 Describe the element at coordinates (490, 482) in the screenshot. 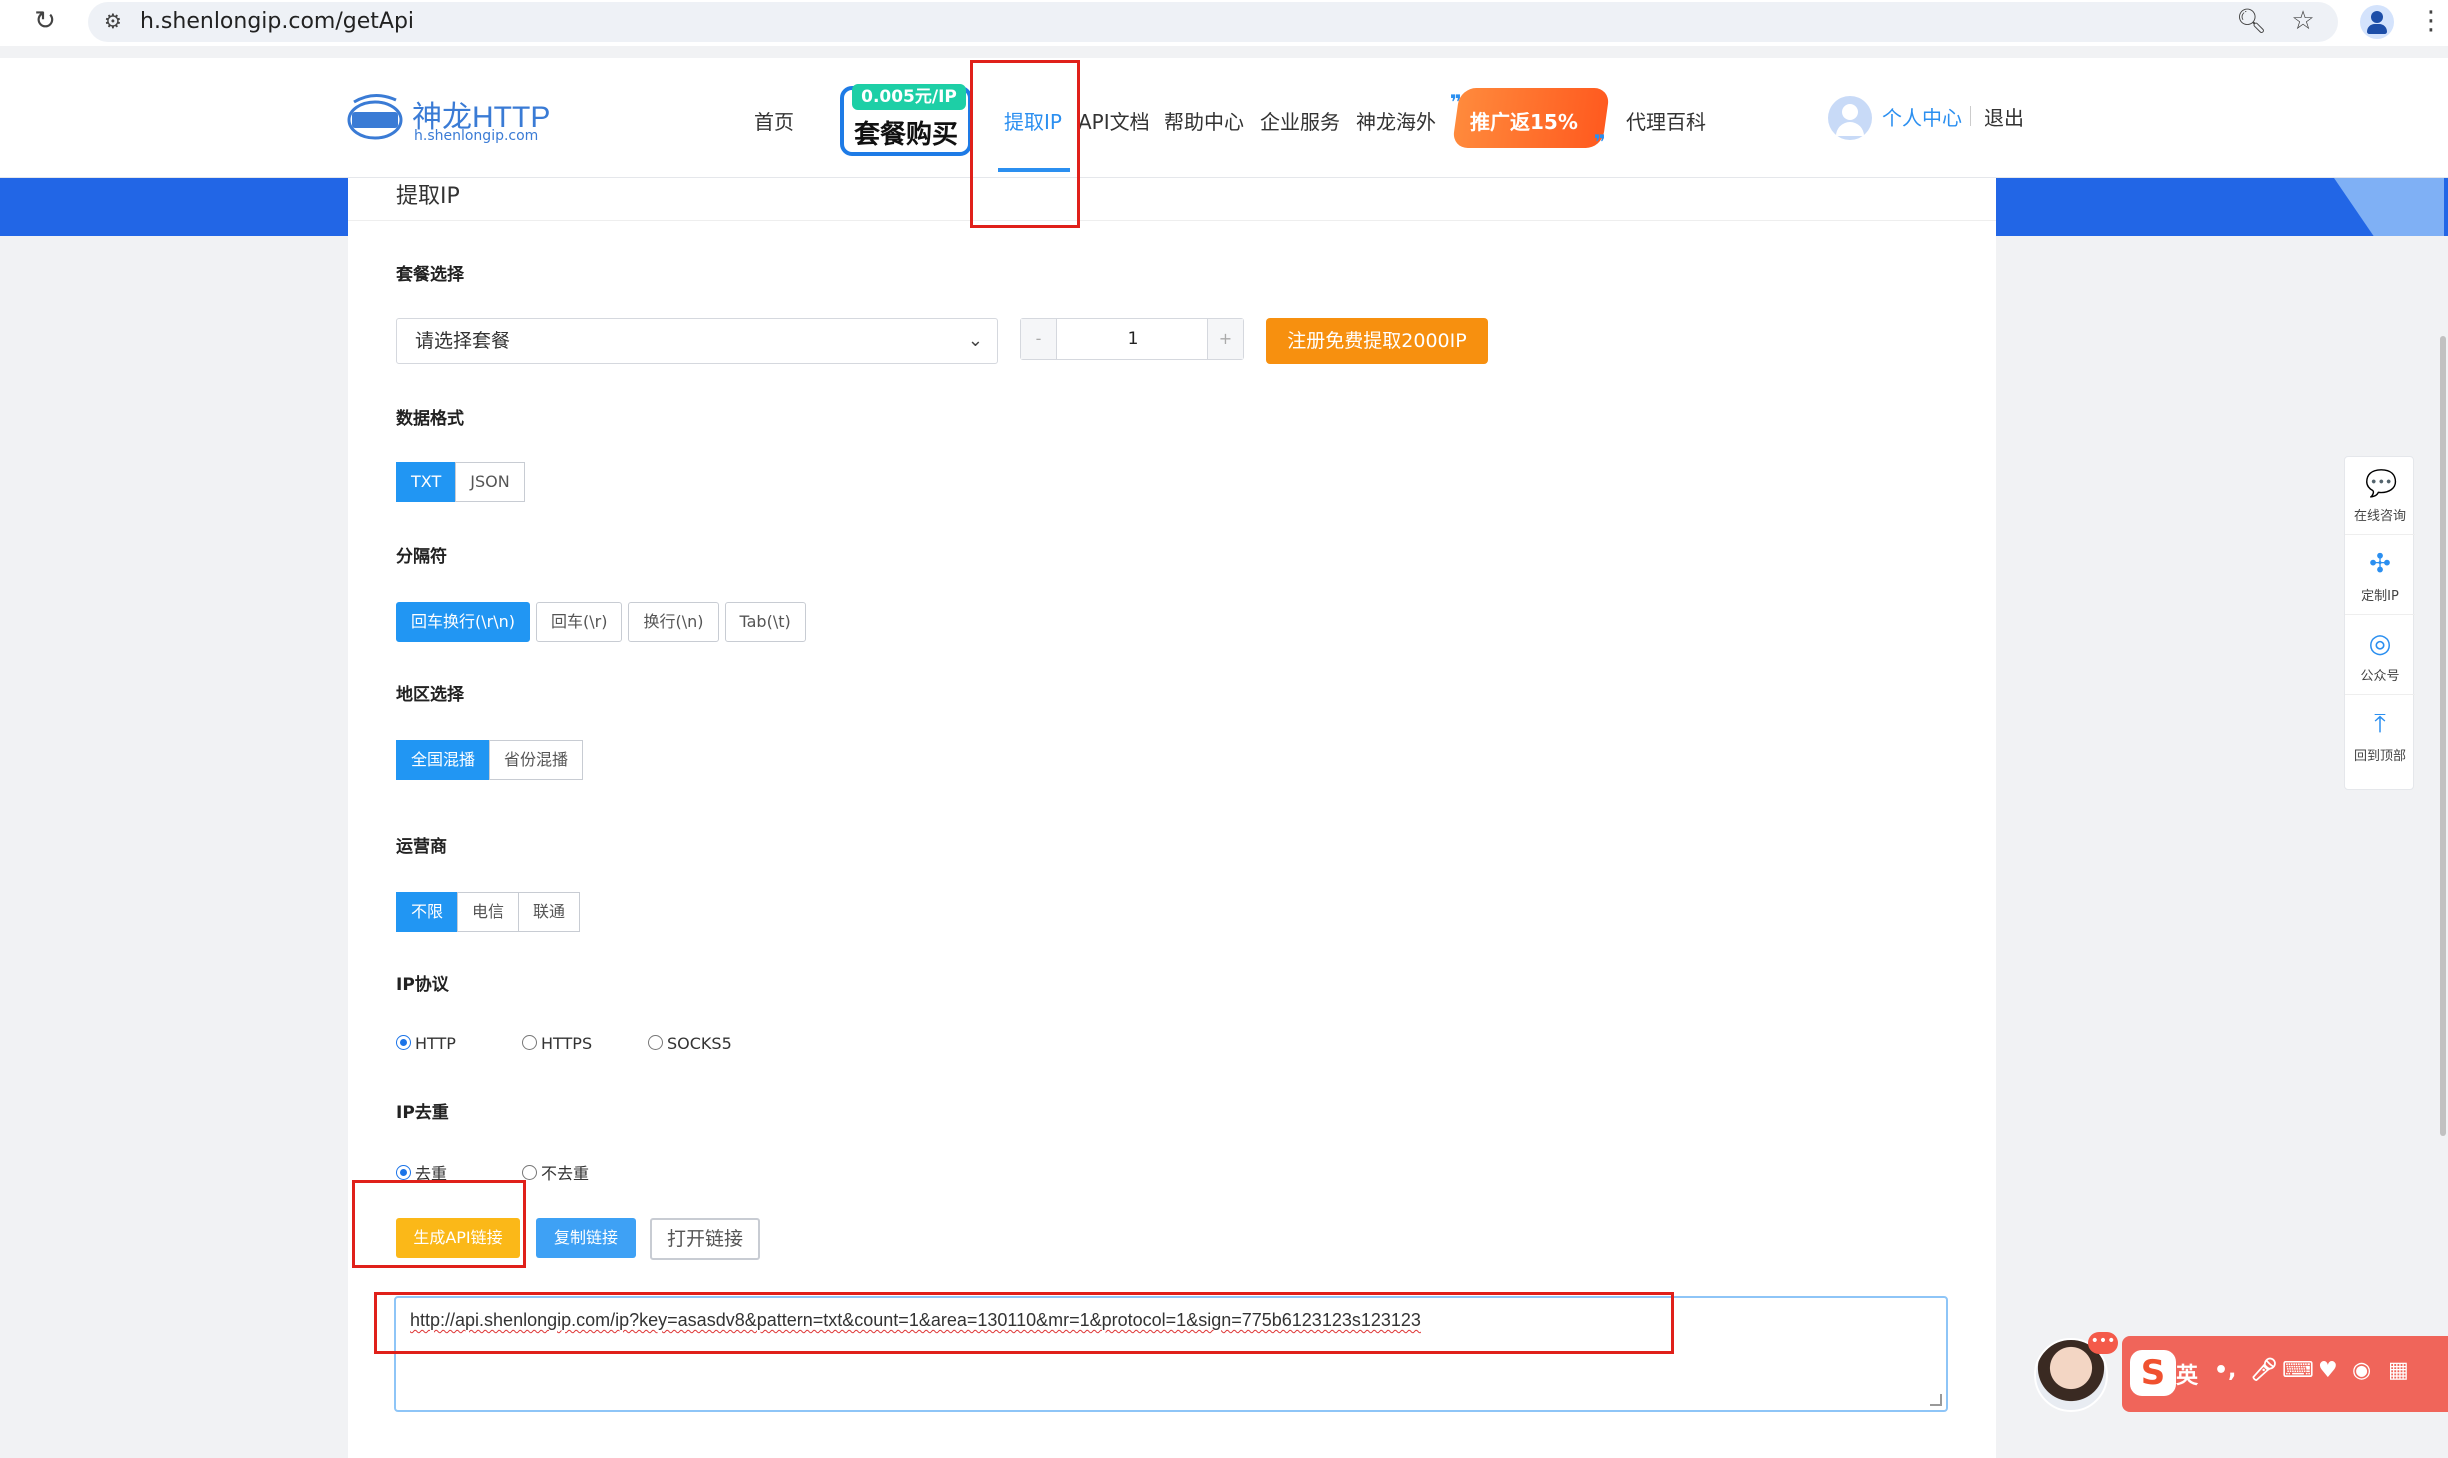

I see `format-option-json: JSON` at that location.